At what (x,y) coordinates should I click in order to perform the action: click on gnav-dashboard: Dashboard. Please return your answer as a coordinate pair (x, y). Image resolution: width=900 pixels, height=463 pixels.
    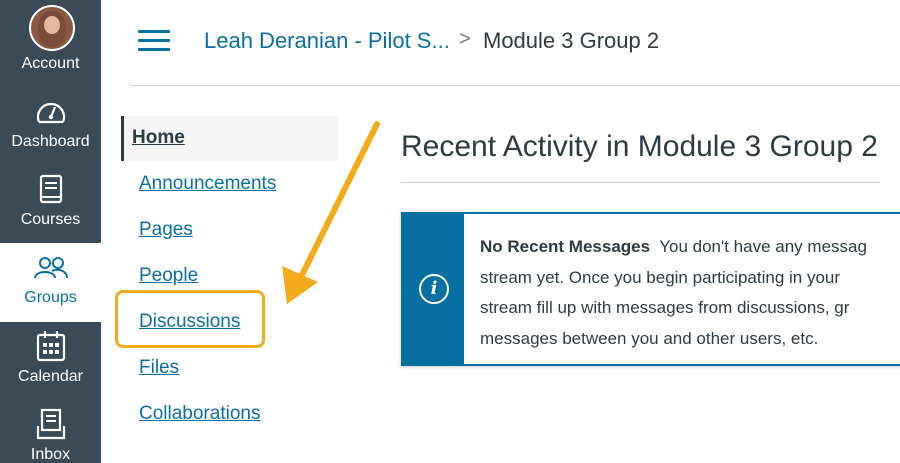
    Looking at the image, I should click on (50, 126).